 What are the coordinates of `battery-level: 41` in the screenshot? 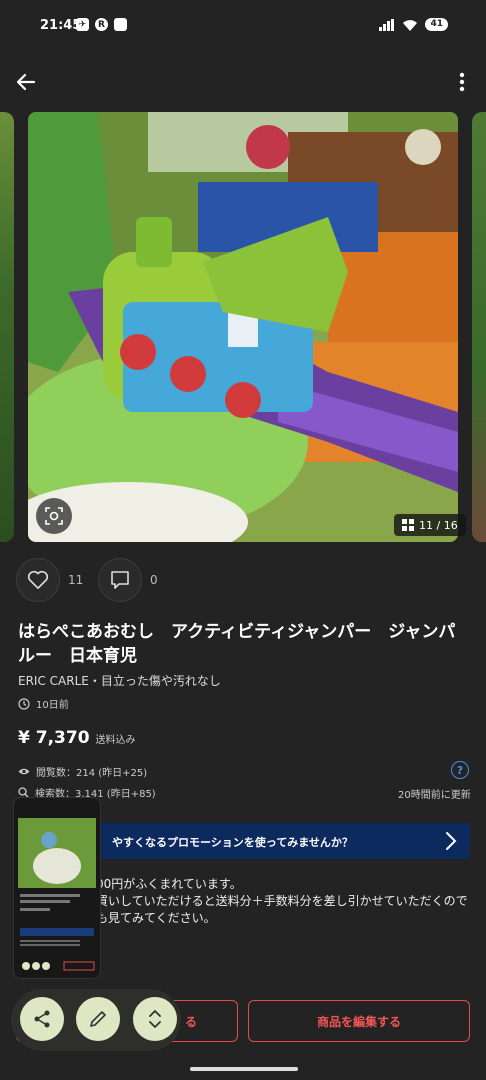 It's located at (436, 24).